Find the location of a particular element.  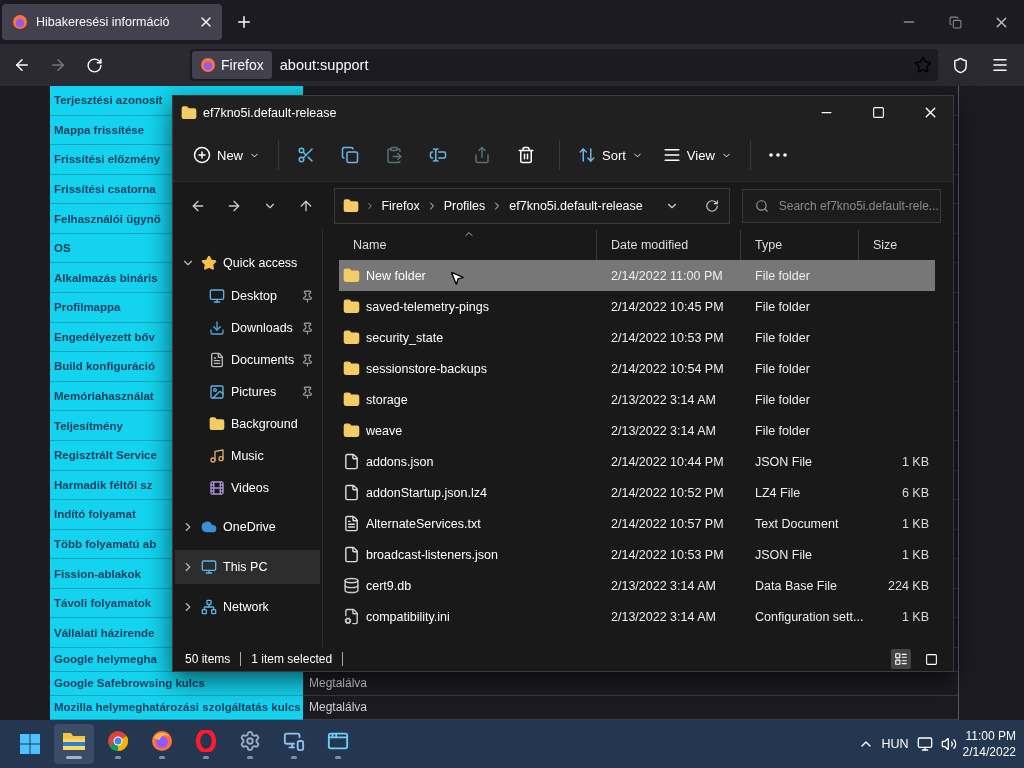

file-icon is located at coordinates (351, 492).